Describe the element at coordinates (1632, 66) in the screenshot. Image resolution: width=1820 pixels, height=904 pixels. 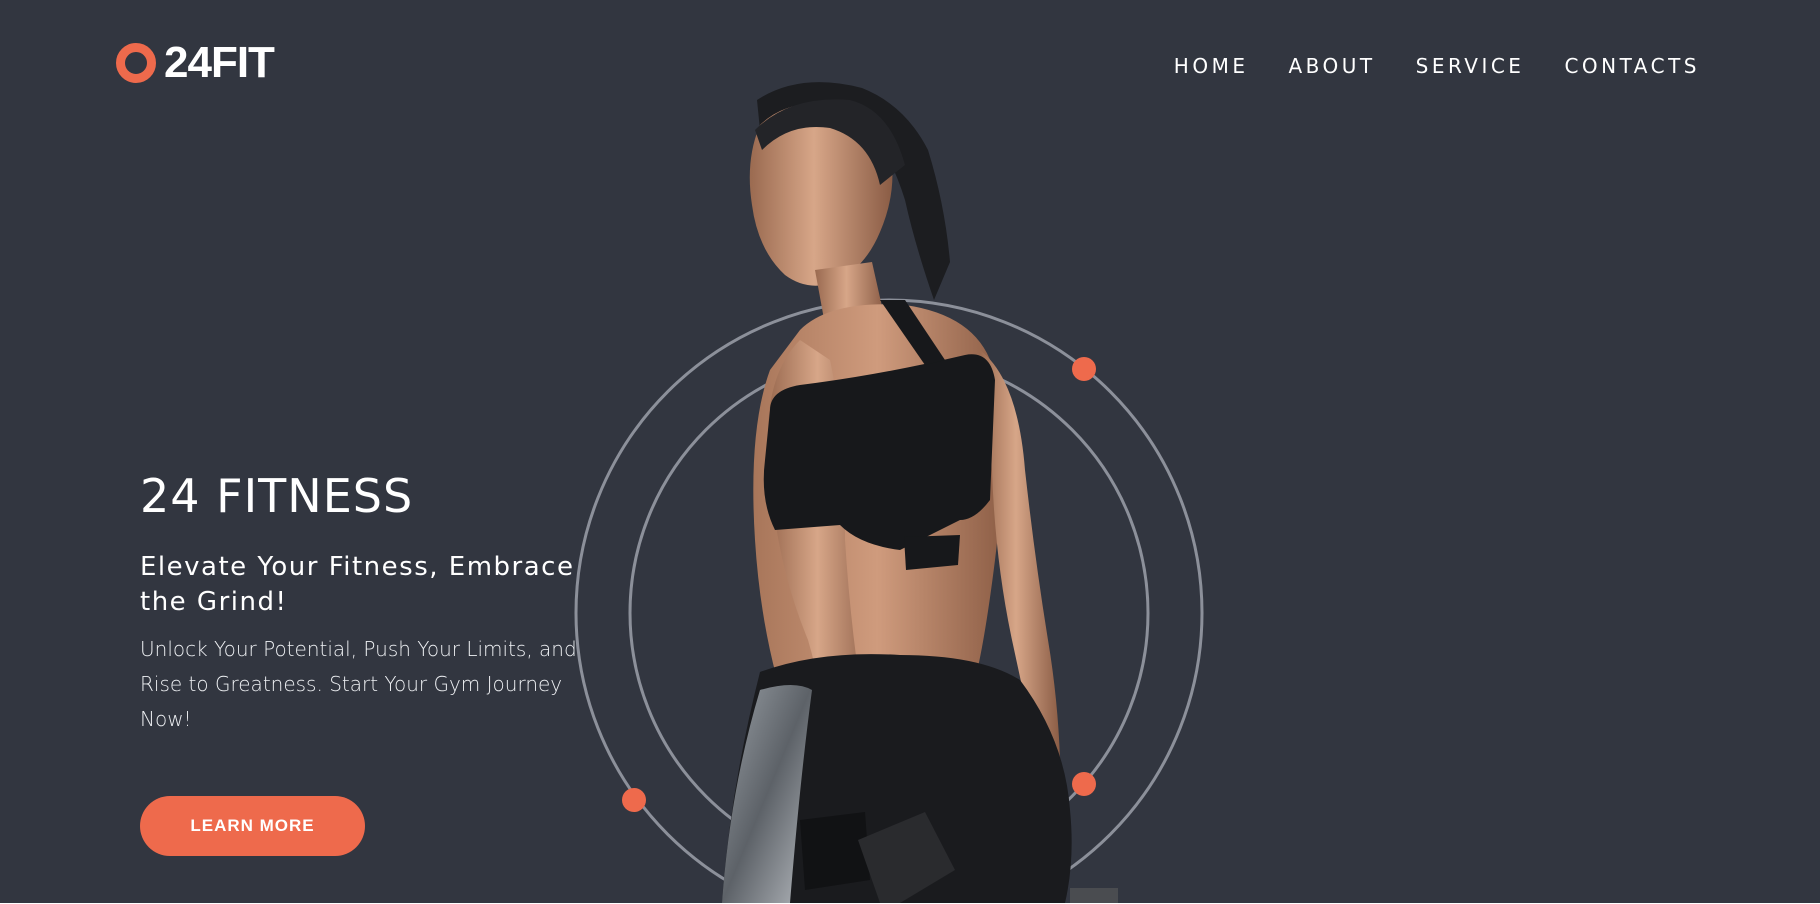
I see `nav-contacts: CONTACTS` at that location.